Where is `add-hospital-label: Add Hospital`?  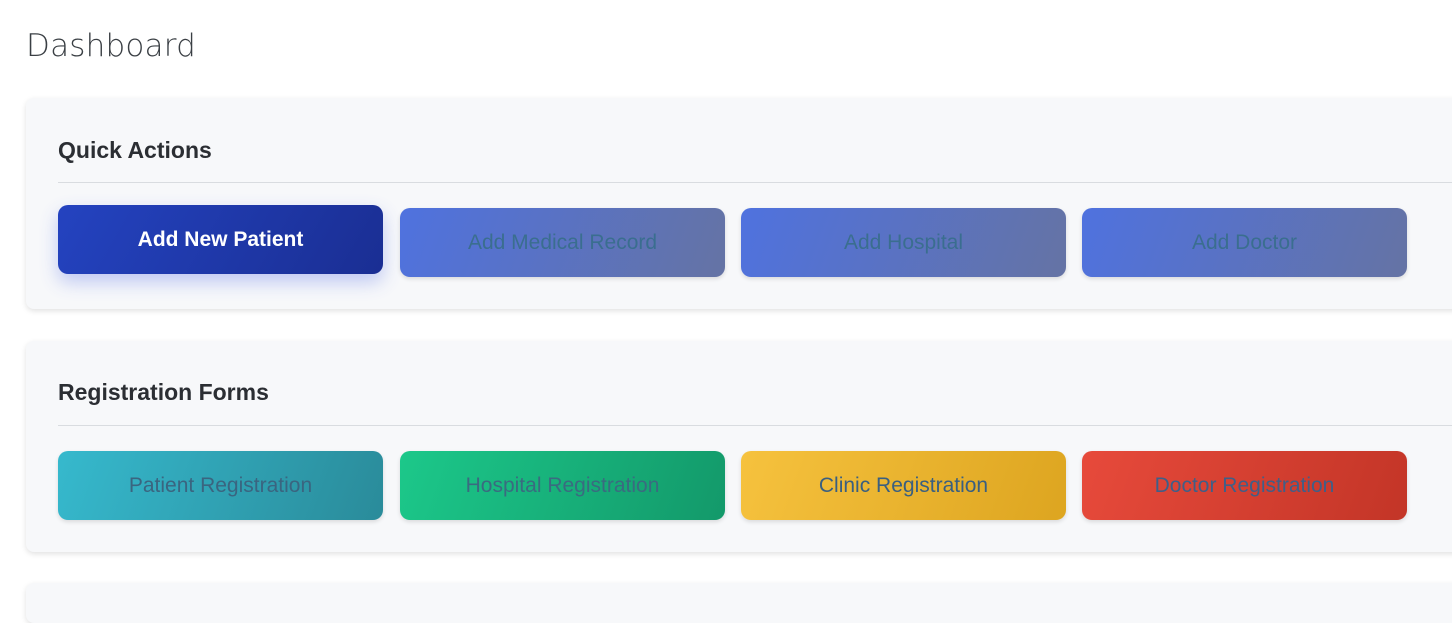
add-hospital-label: Add Hospital is located at coordinates (903, 242).